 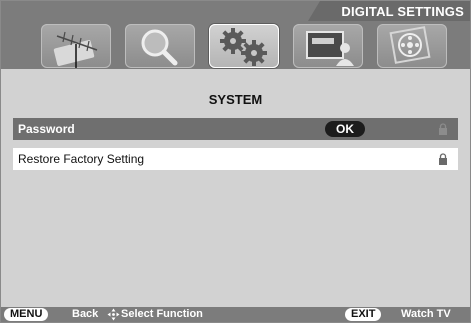 What do you see at coordinates (160, 46) in the screenshot?
I see `magnifier-icon` at bounding box center [160, 46].